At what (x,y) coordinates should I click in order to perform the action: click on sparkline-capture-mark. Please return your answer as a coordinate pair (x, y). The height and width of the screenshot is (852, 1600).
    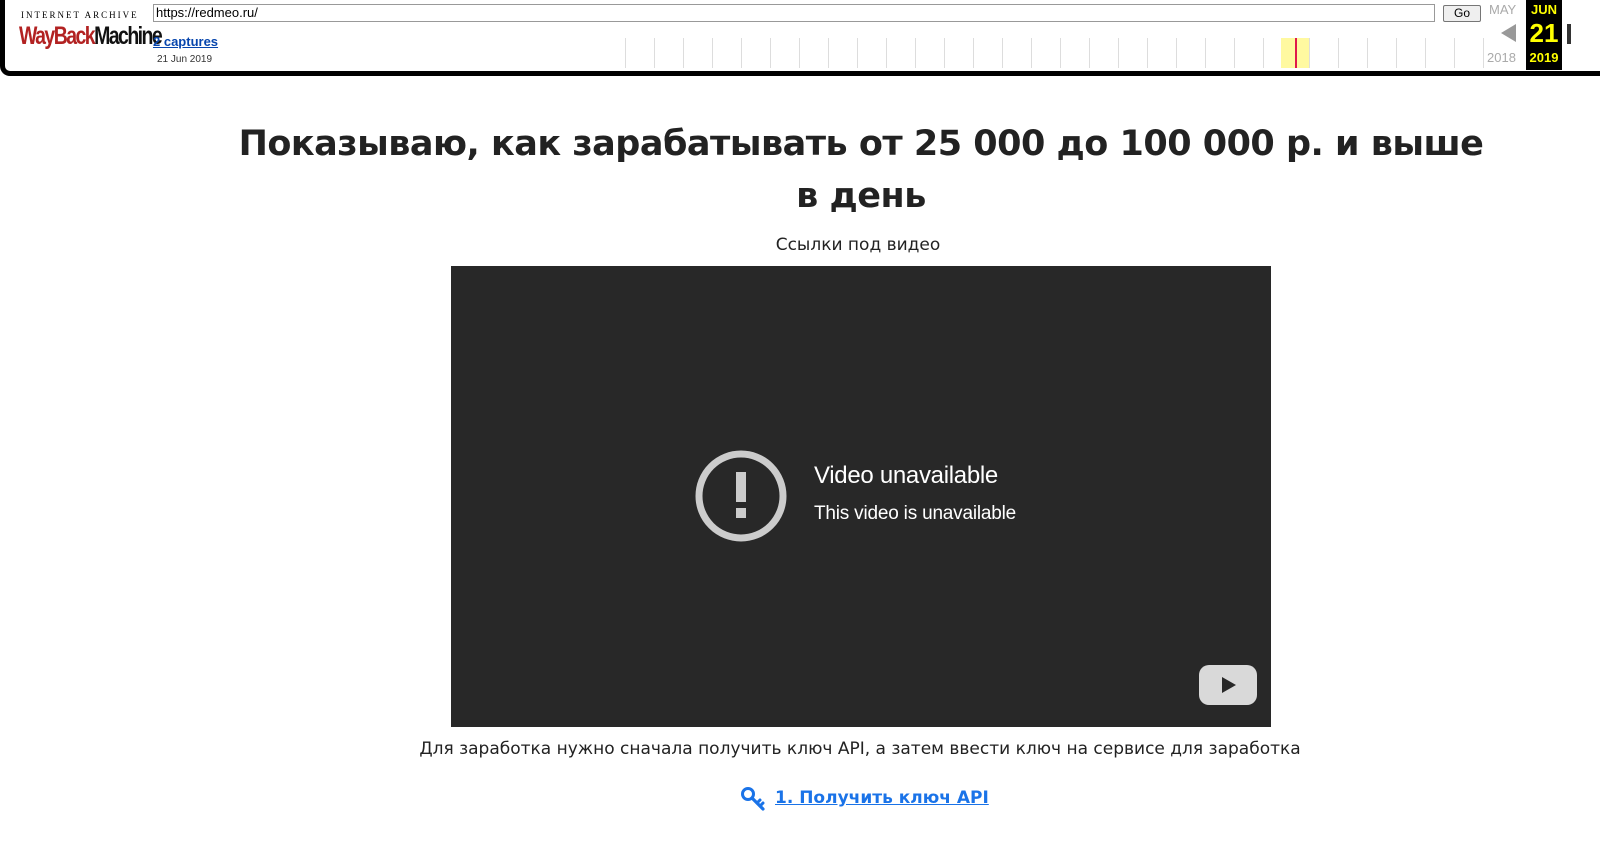
    Looking at the image, I should click on (1296, 53).